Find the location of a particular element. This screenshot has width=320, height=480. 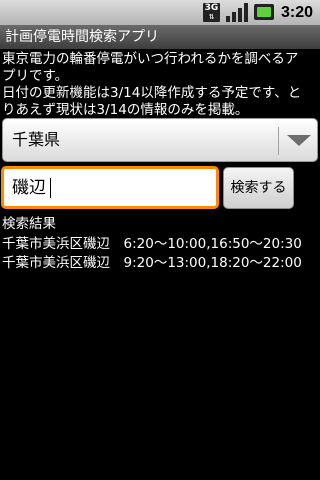

prefecture-select: 千葉県 is located at coordinates (160, 140).